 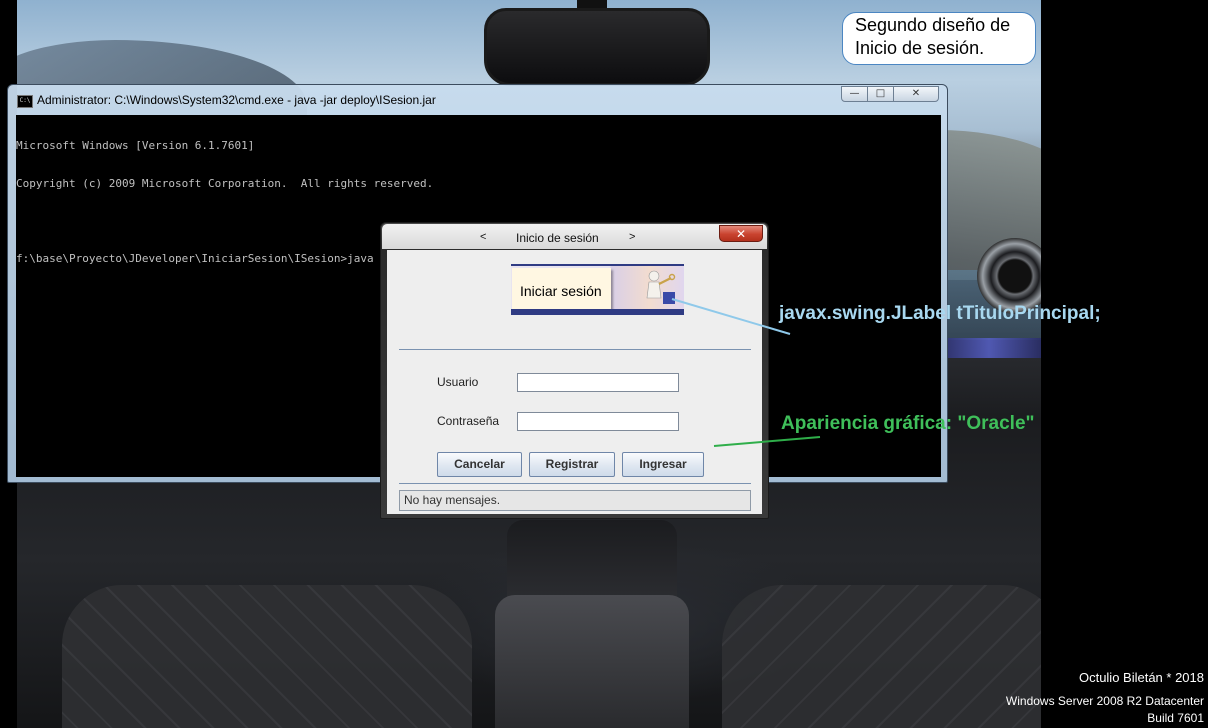 What do you see at coordinates (1175, 718) in the screenshot?
I see `build-watermark: Build 7601` at bounding box center [1175, 718].